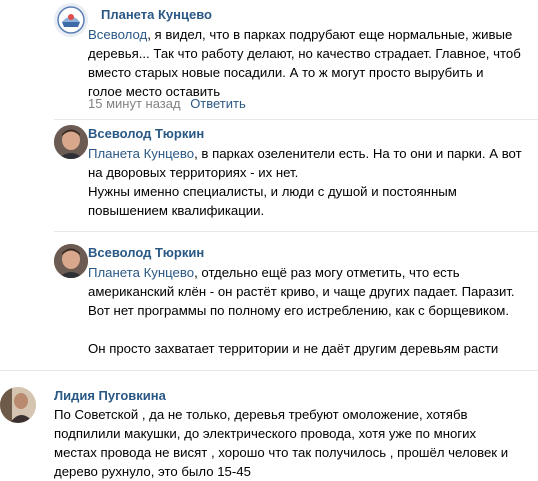 The height and width of the screenshot is (481, 538). I want to click on comment-time: 15 минут назад, so click(134, 103).